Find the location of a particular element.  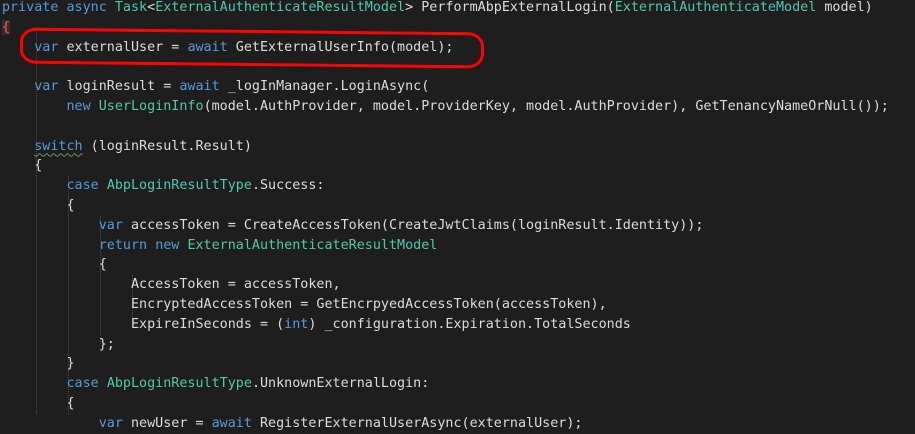

code-text: > PerformAbpExternalLogin( is located at coordinates (510, 7).